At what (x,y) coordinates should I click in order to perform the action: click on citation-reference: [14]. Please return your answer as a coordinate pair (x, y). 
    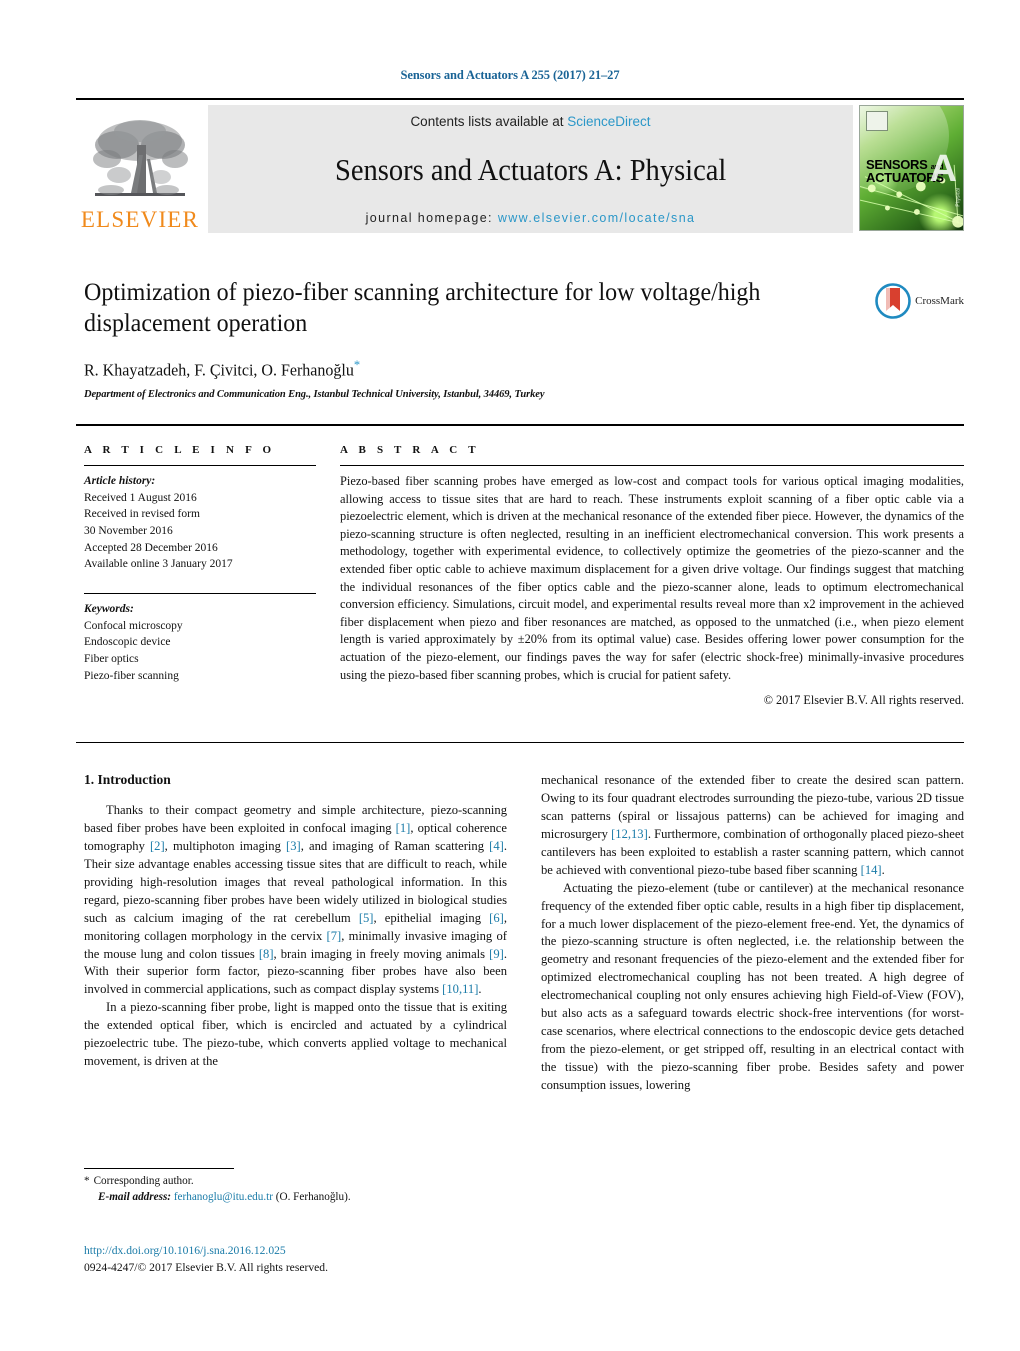
    Looking at the image, I should click on (871, 870).